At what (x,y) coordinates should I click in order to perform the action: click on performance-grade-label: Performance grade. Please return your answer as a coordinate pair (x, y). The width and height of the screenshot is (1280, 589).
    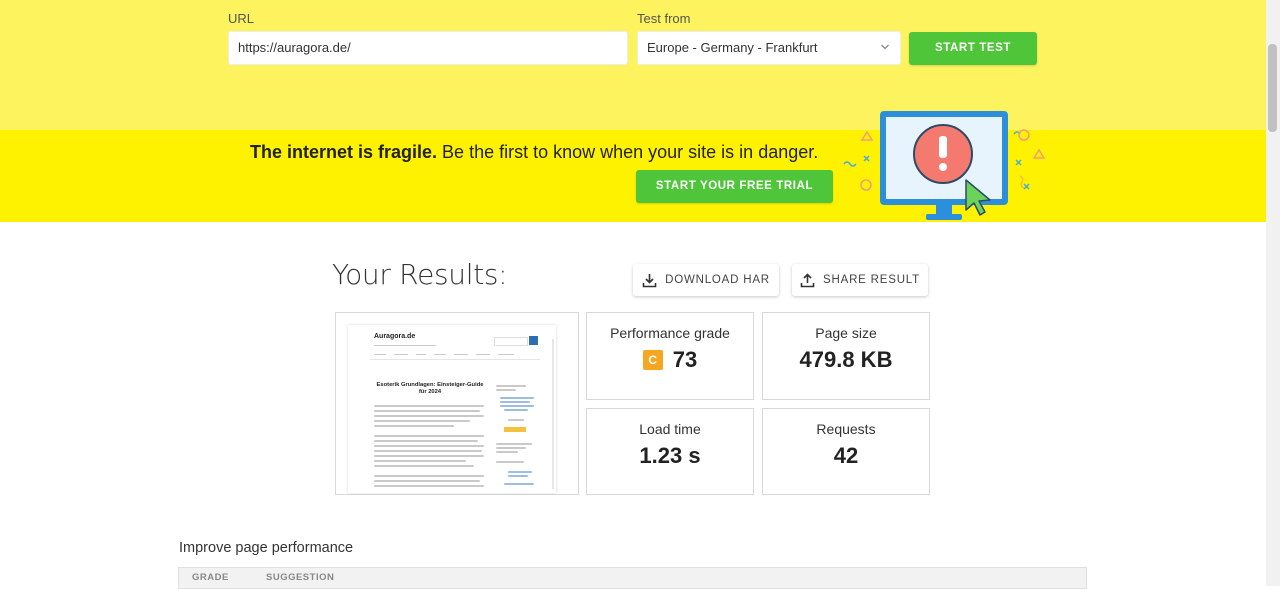
    Looking at the image, I should click on (670, 333).